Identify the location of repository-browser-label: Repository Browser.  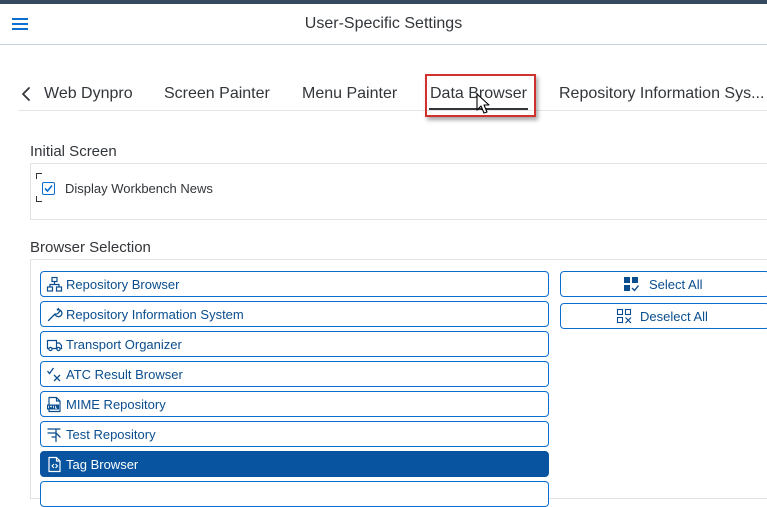
(123, 284).